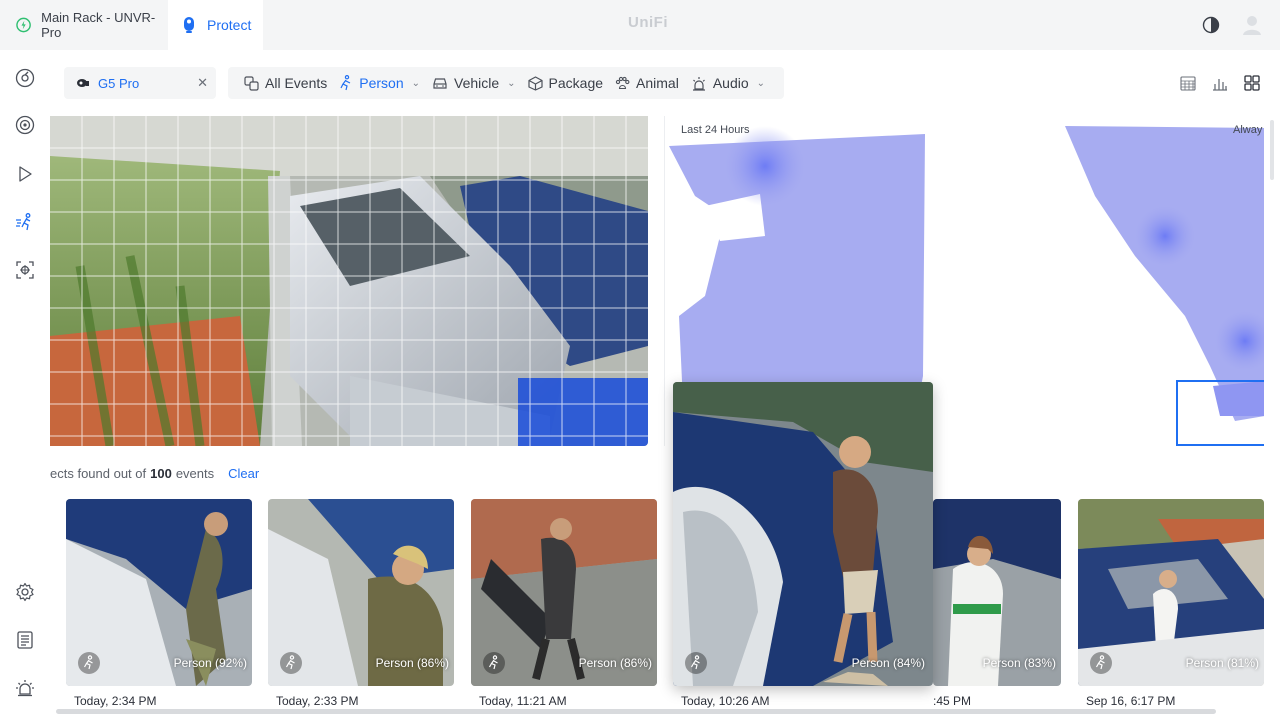  What do you see at coordinates (98, 25) in the screenshot?
I see `site-name: Main Rack - UNVR-Pro` at bounding box center [98, 25].